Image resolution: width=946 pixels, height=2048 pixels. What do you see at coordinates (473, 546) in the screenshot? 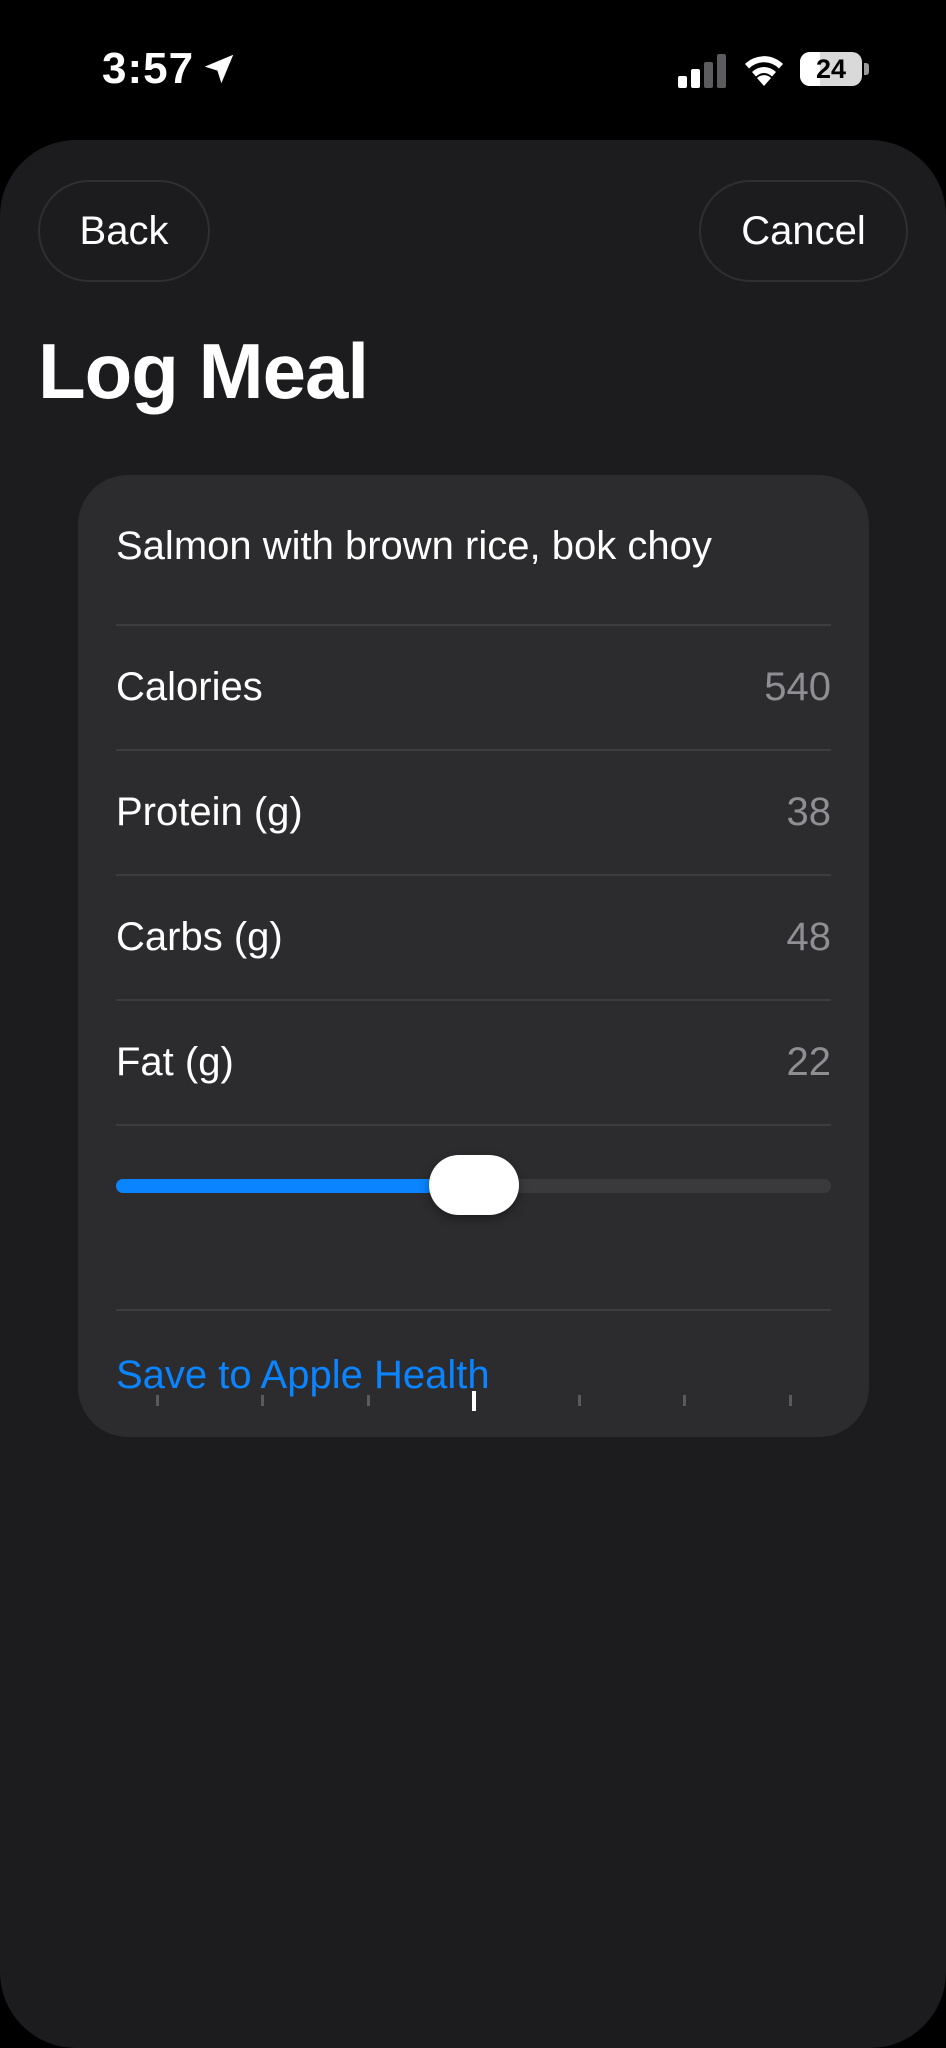
I see `meal-description: Salmon with brown rice, bok choy` at bounding box center [473, 546].